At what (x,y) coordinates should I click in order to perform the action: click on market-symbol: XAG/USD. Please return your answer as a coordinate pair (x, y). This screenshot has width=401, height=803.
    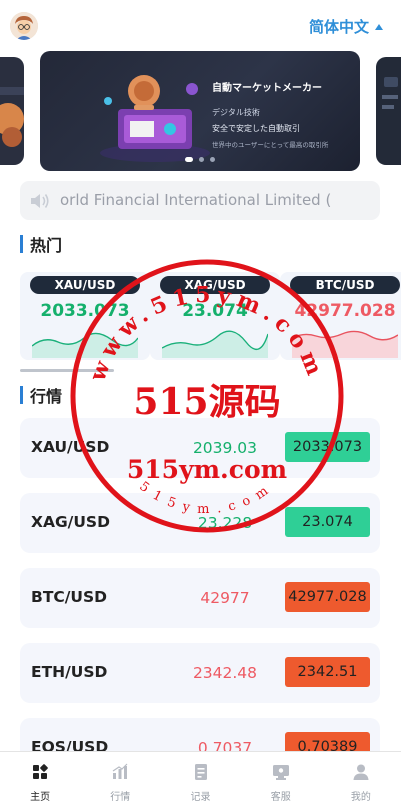
    Looking at the image, I should click on (70, 522).